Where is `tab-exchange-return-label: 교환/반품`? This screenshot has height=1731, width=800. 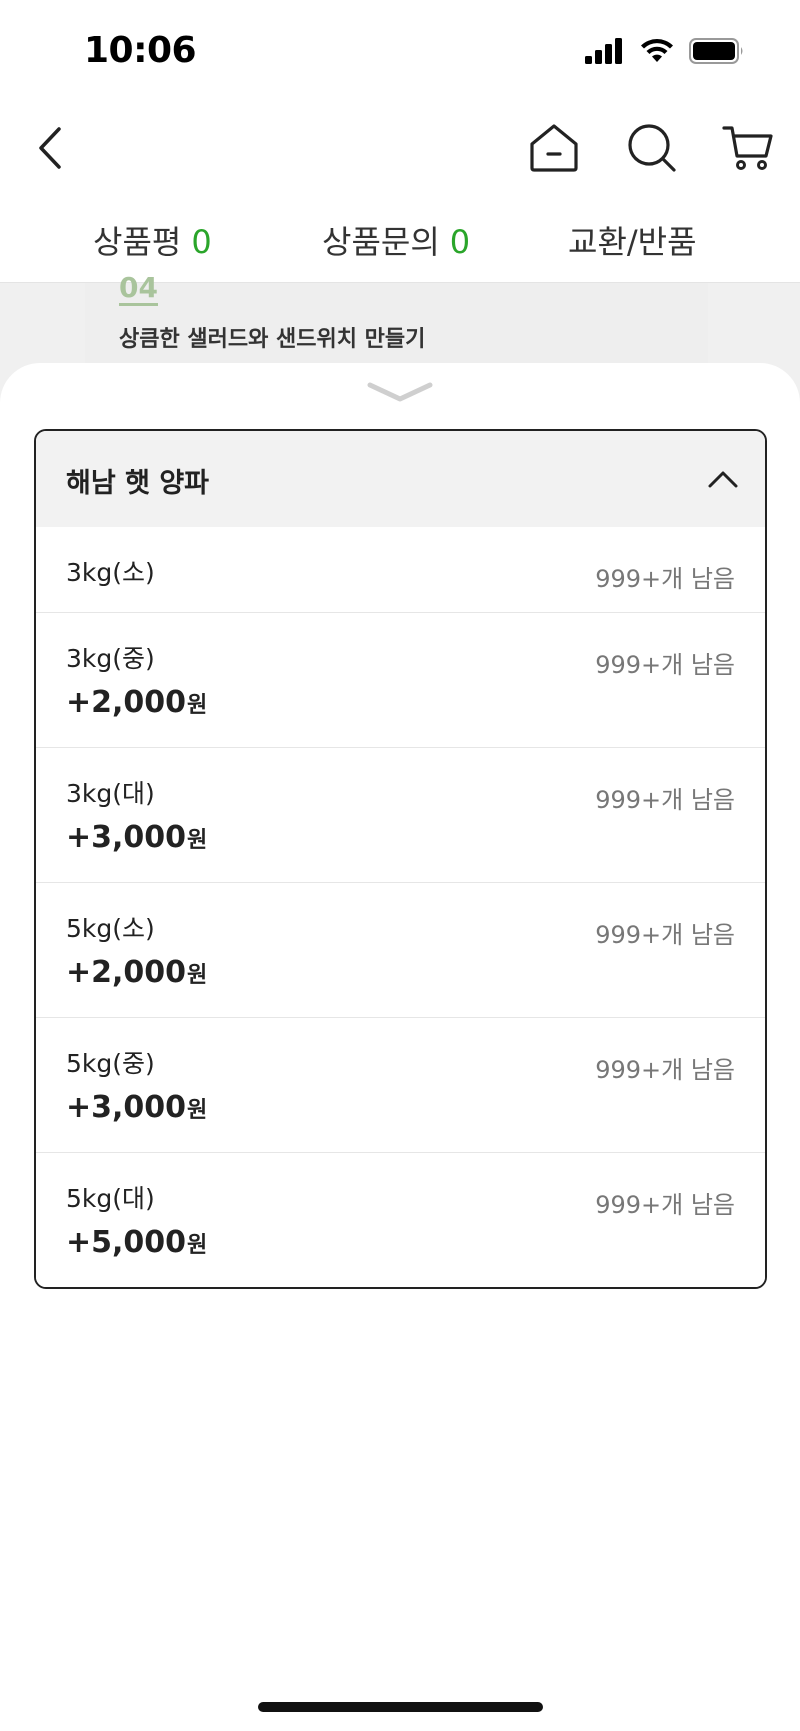 tab-exchange-return-label: 교환/반품 is located at coordinates (632, 242).